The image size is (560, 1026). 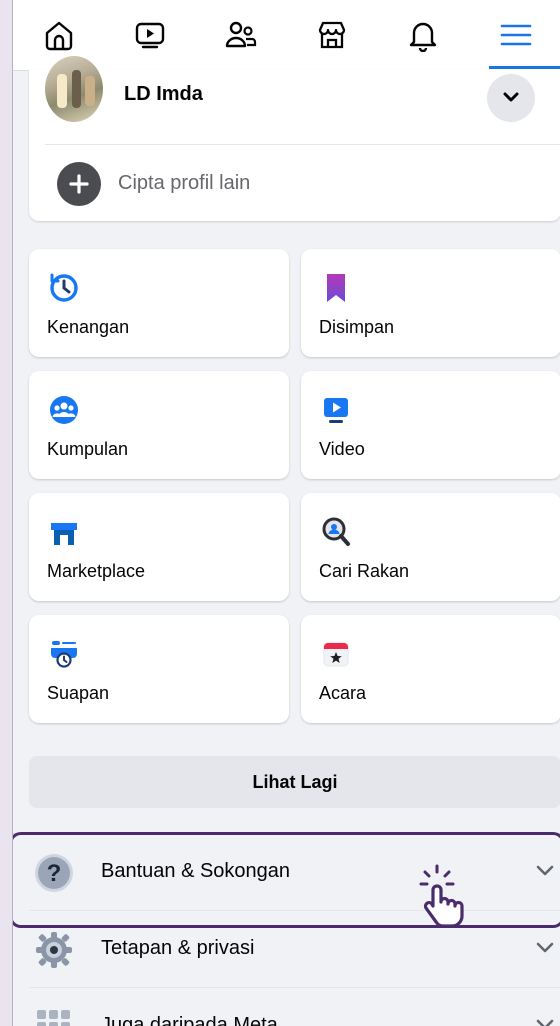 What do you see at coordinates (430, 669) in the screenshot?
I see `shortcut-tile-events: Acara` at bounding box center [430, 669].